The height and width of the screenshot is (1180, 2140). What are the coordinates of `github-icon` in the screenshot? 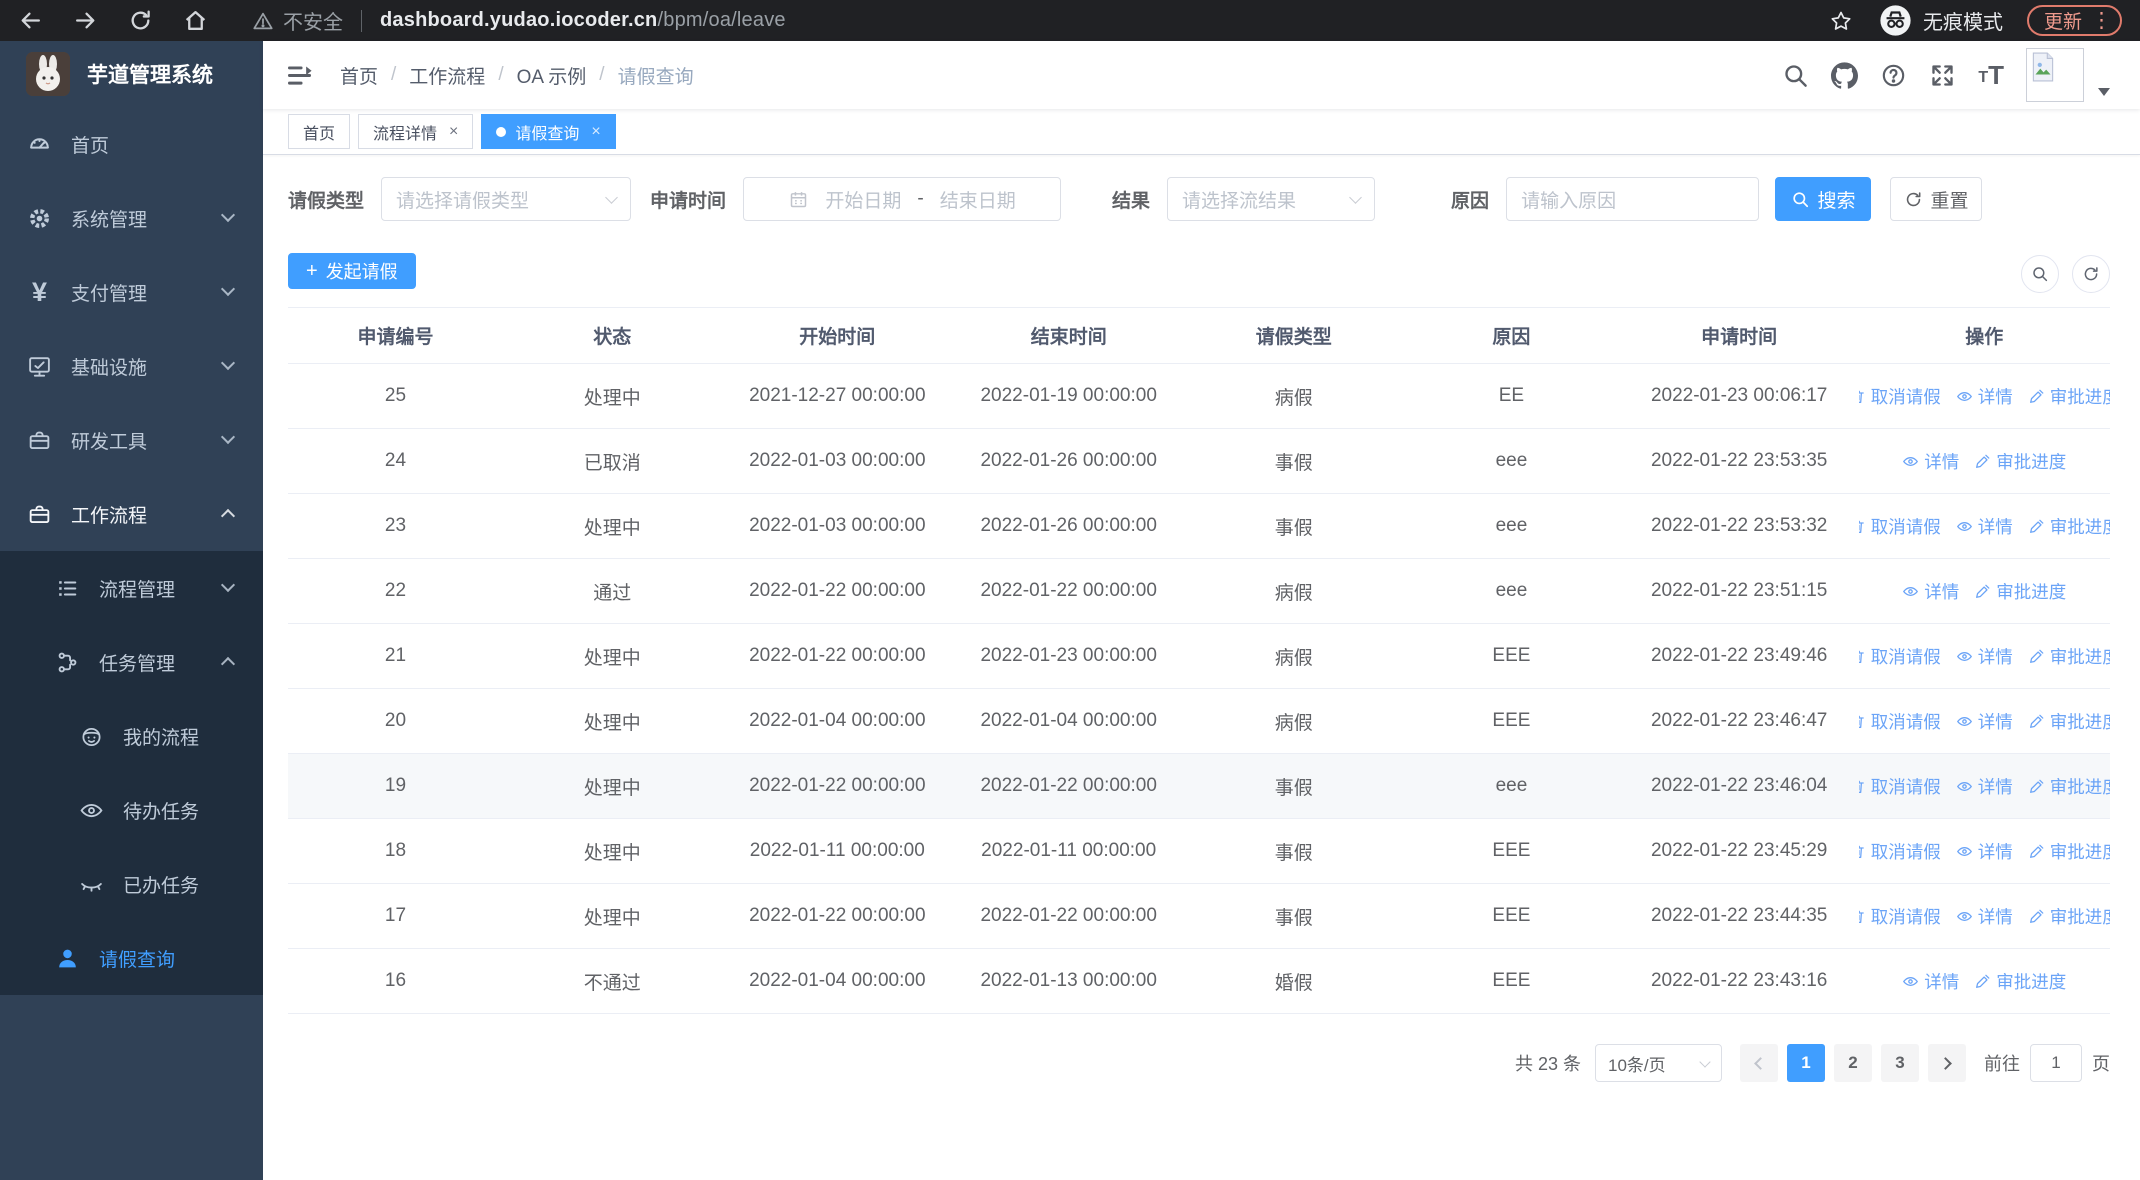 It's located at (1845, 75).